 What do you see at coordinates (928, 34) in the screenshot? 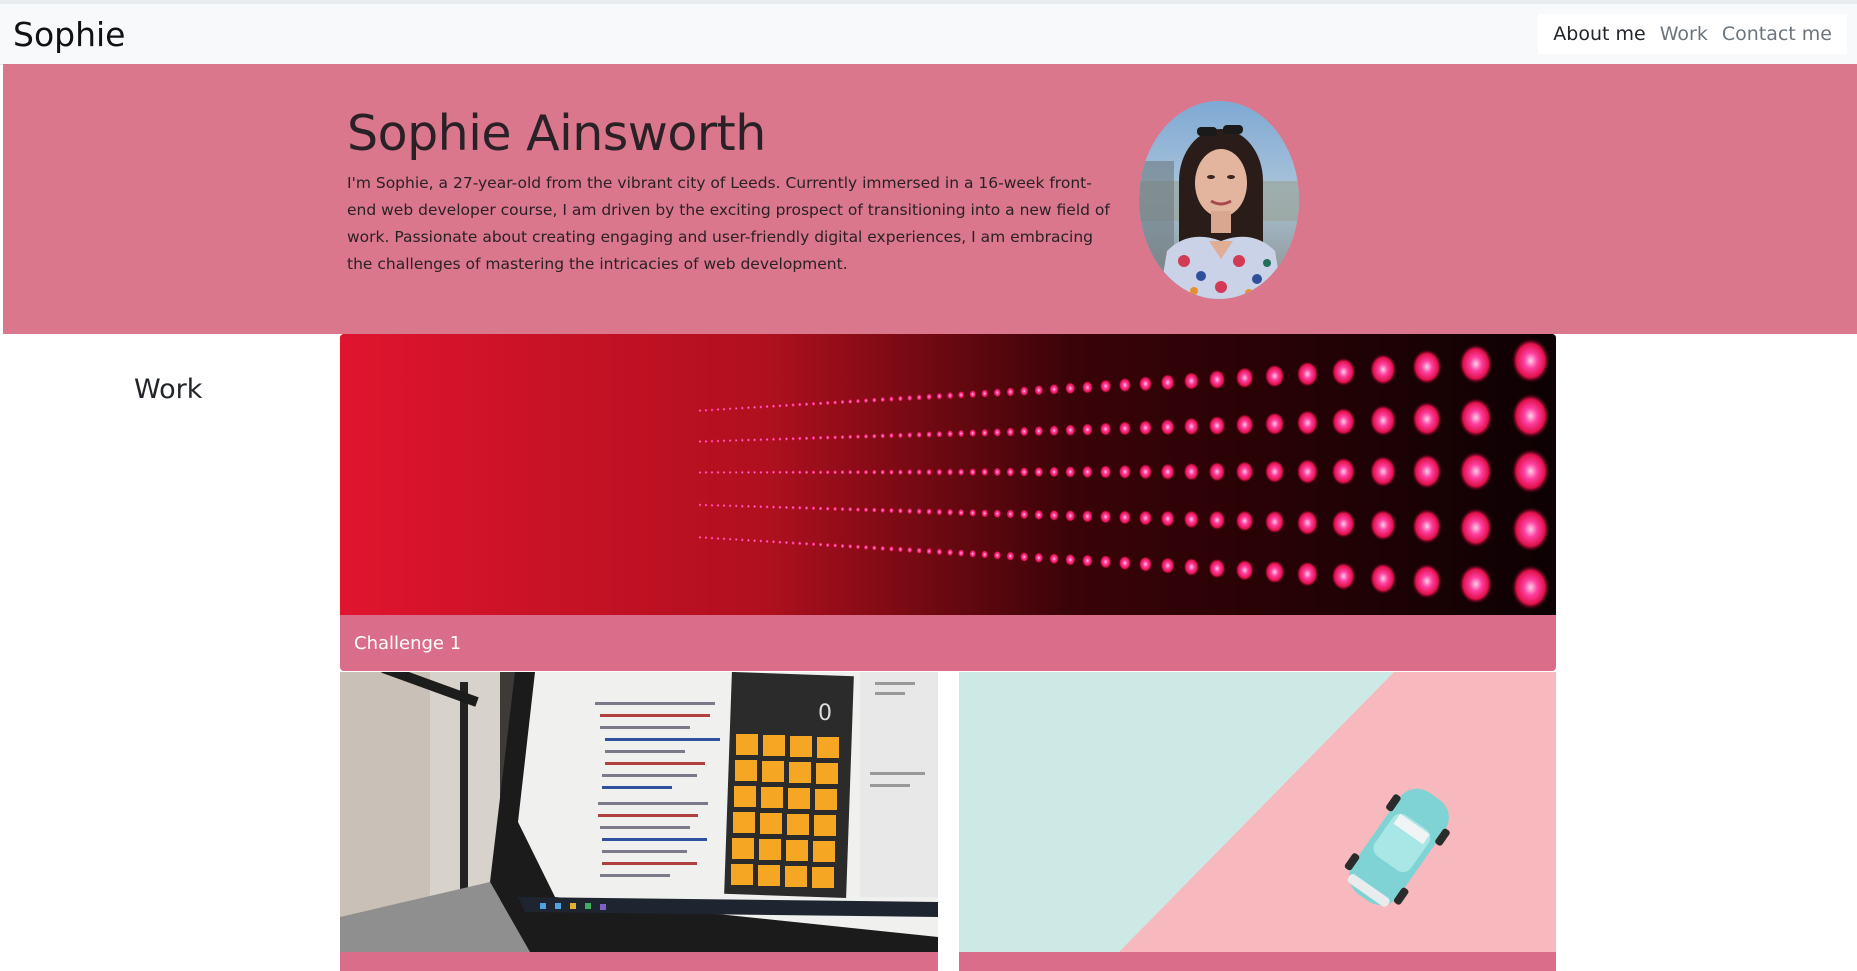
I see `navbar: Sophie About me Work Contact me` at bounding box center [928, 34].